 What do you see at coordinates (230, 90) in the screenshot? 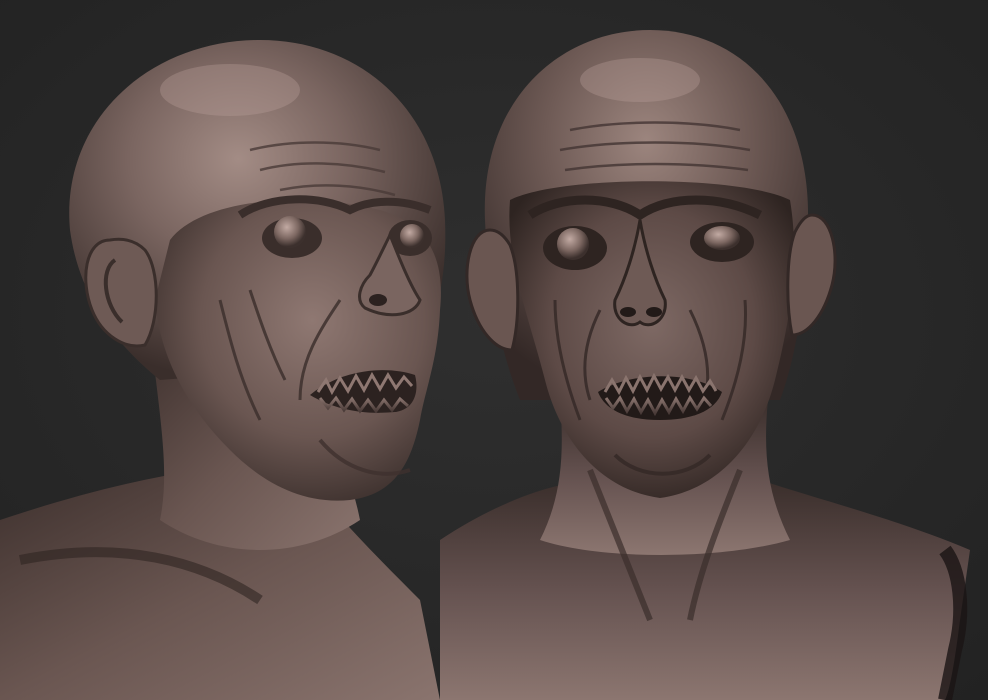
I see `skull-highlight-left` at bounding box center [230, 90].